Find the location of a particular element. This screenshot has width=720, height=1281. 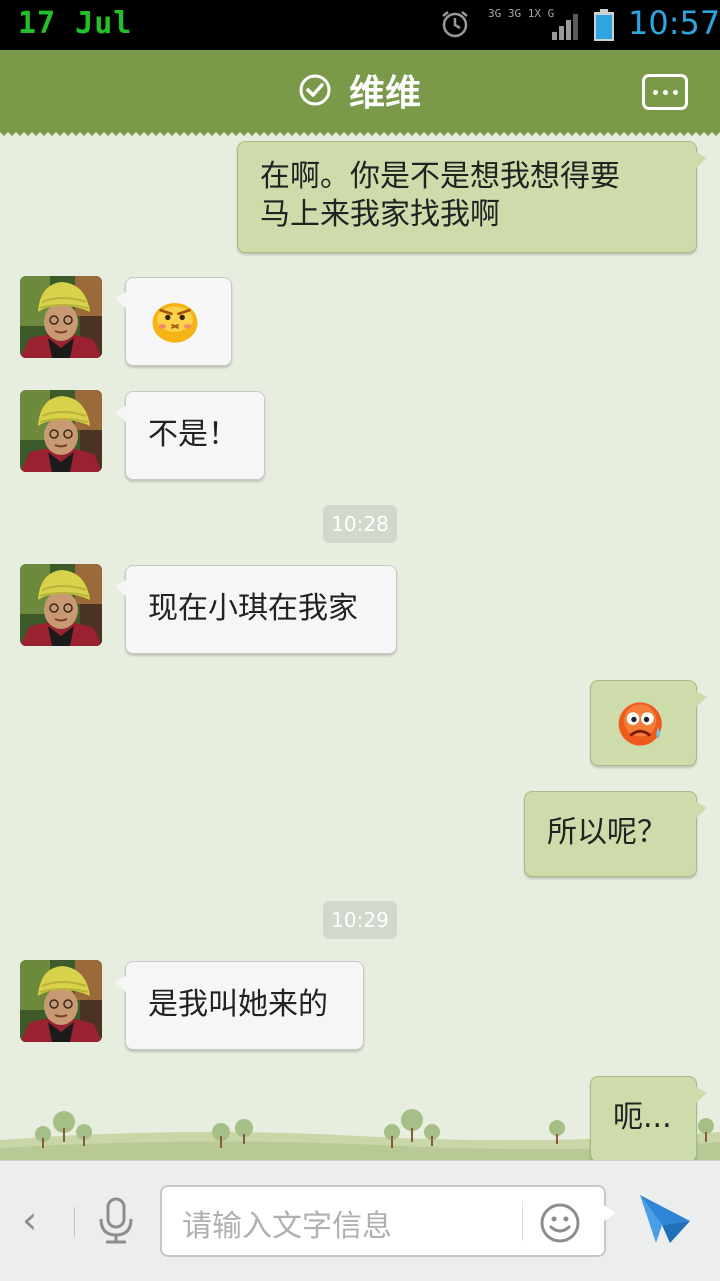

message-timestamp: 10:29 is located at coordinates (360, 920).